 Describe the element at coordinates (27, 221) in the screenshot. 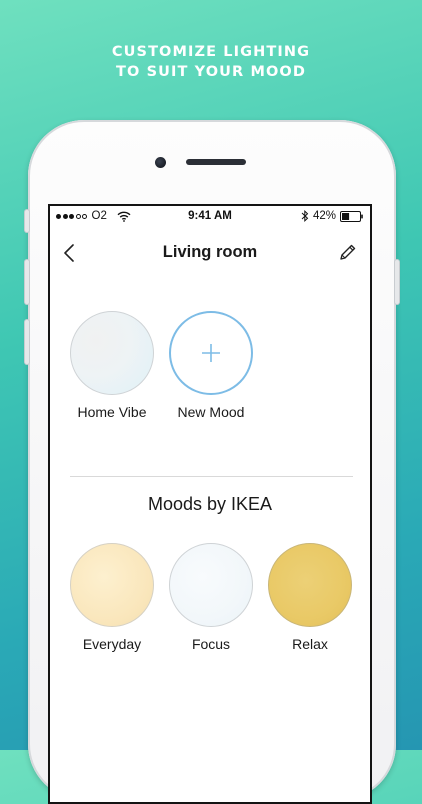

I see `mute-switch` at that location.